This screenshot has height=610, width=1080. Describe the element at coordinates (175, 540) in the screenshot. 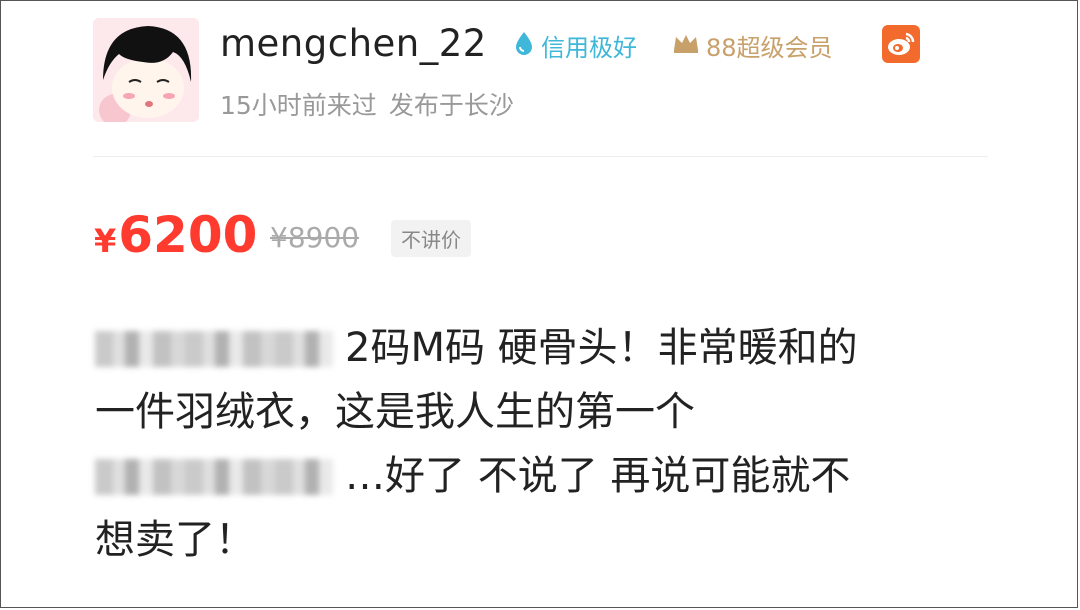

I see `description-line: 想卖了！` at that location.